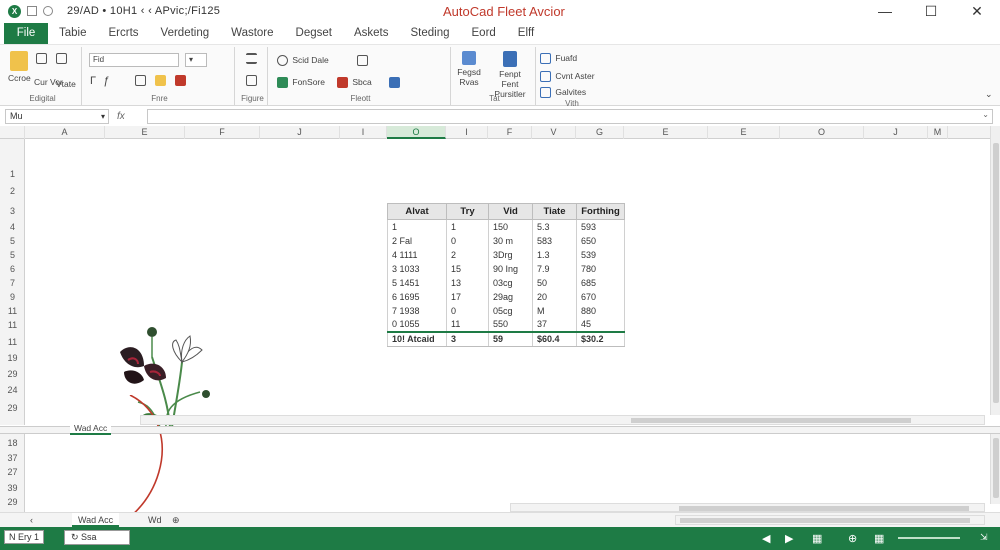  What do you see at coordinates (600, 254) in the screenshot?
I see `table-cell: 539` at bounding box center [600, 254].